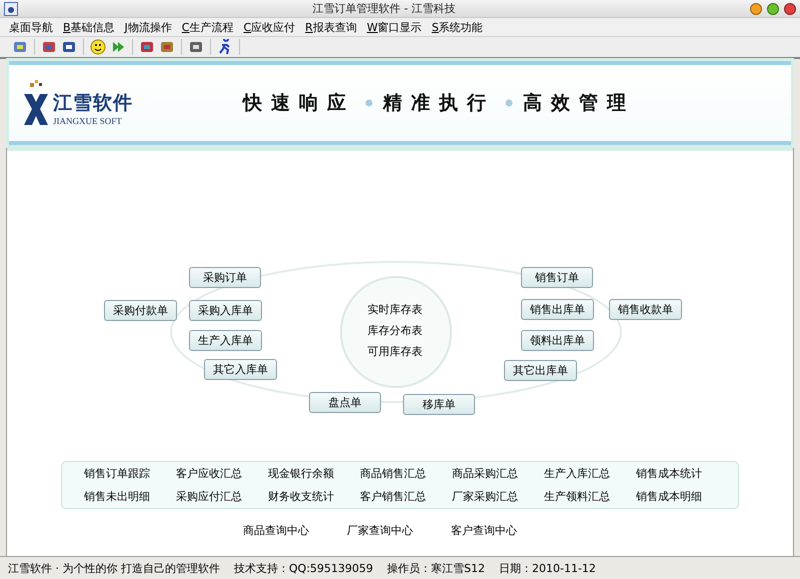 The width and height of the screenshot is (800, 579). I want to click on flow-node-button: 采购订单, so click(225, 277).